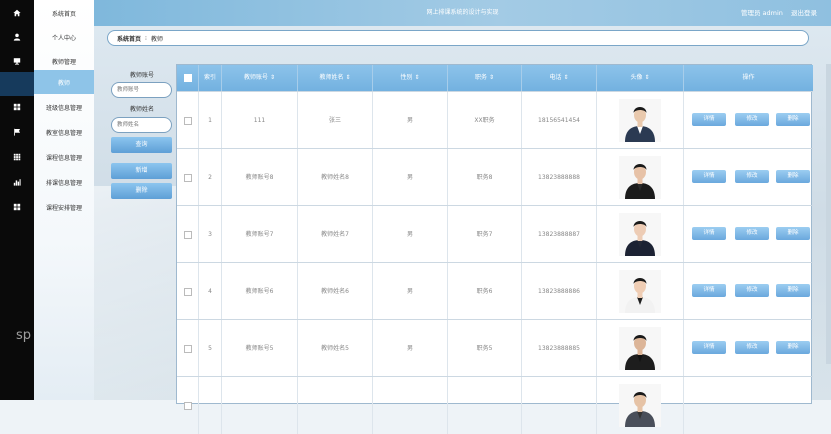 The width and height of the screenshot is (831, 434). What do you see at coordinates (141, 125) in the screenshot?
I see `name-search-input` at bounding box center [141, 125].